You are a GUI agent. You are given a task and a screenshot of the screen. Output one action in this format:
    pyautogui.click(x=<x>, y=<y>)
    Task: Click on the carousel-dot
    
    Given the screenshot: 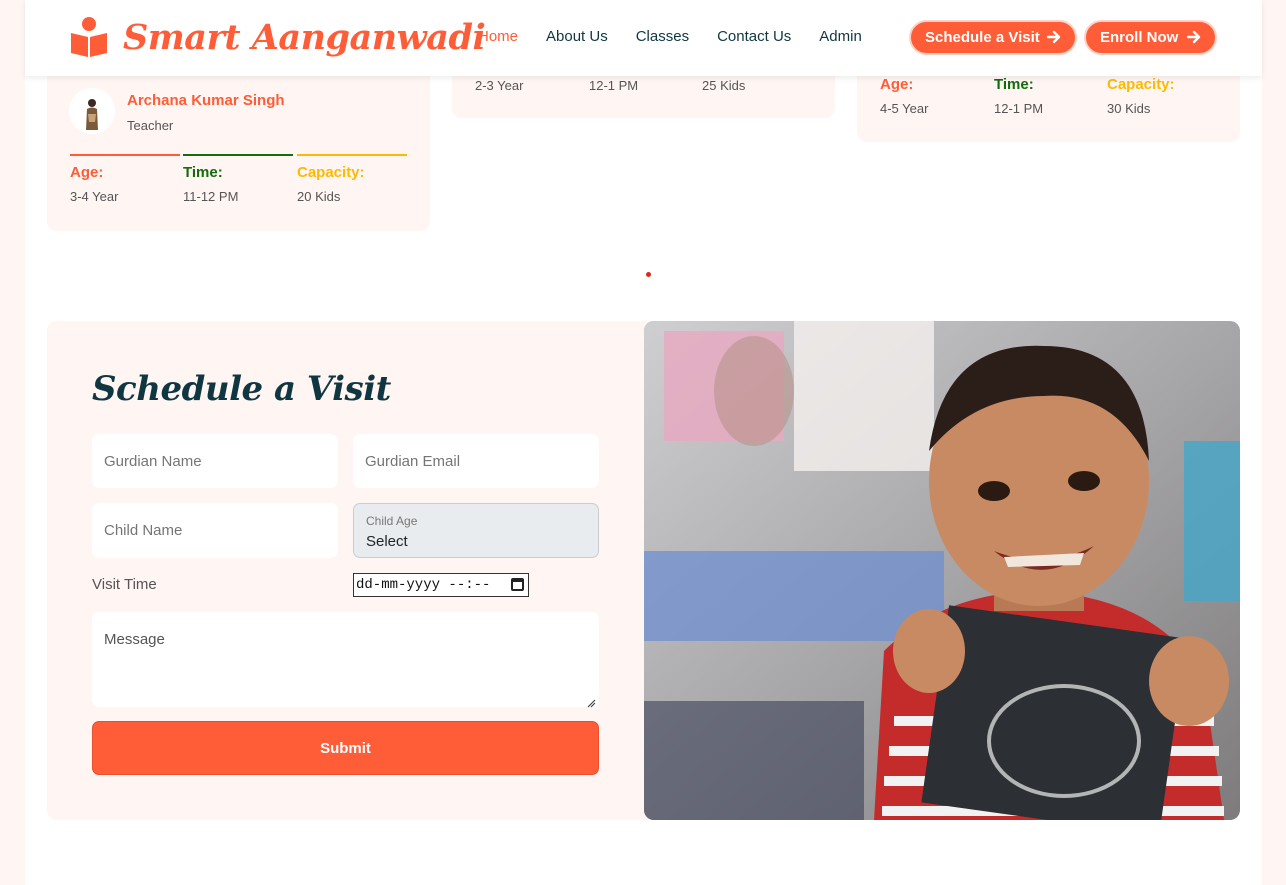 What is the action you would take?
    pyautogui.click(x=648, y=274)
    